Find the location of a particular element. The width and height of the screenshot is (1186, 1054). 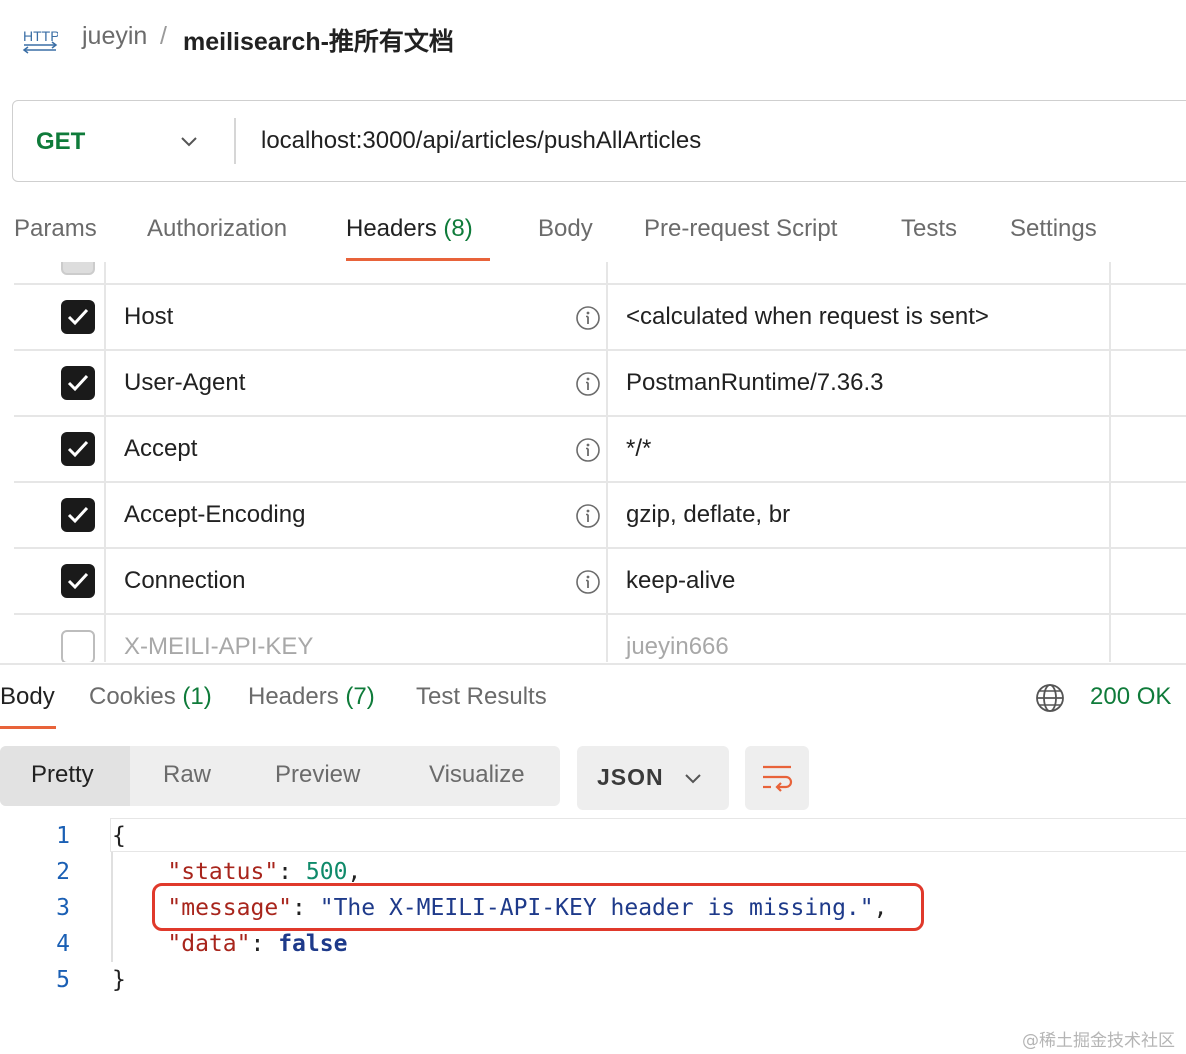

response-tab-headers: Headers (7) is located at coordinates (311, 697).